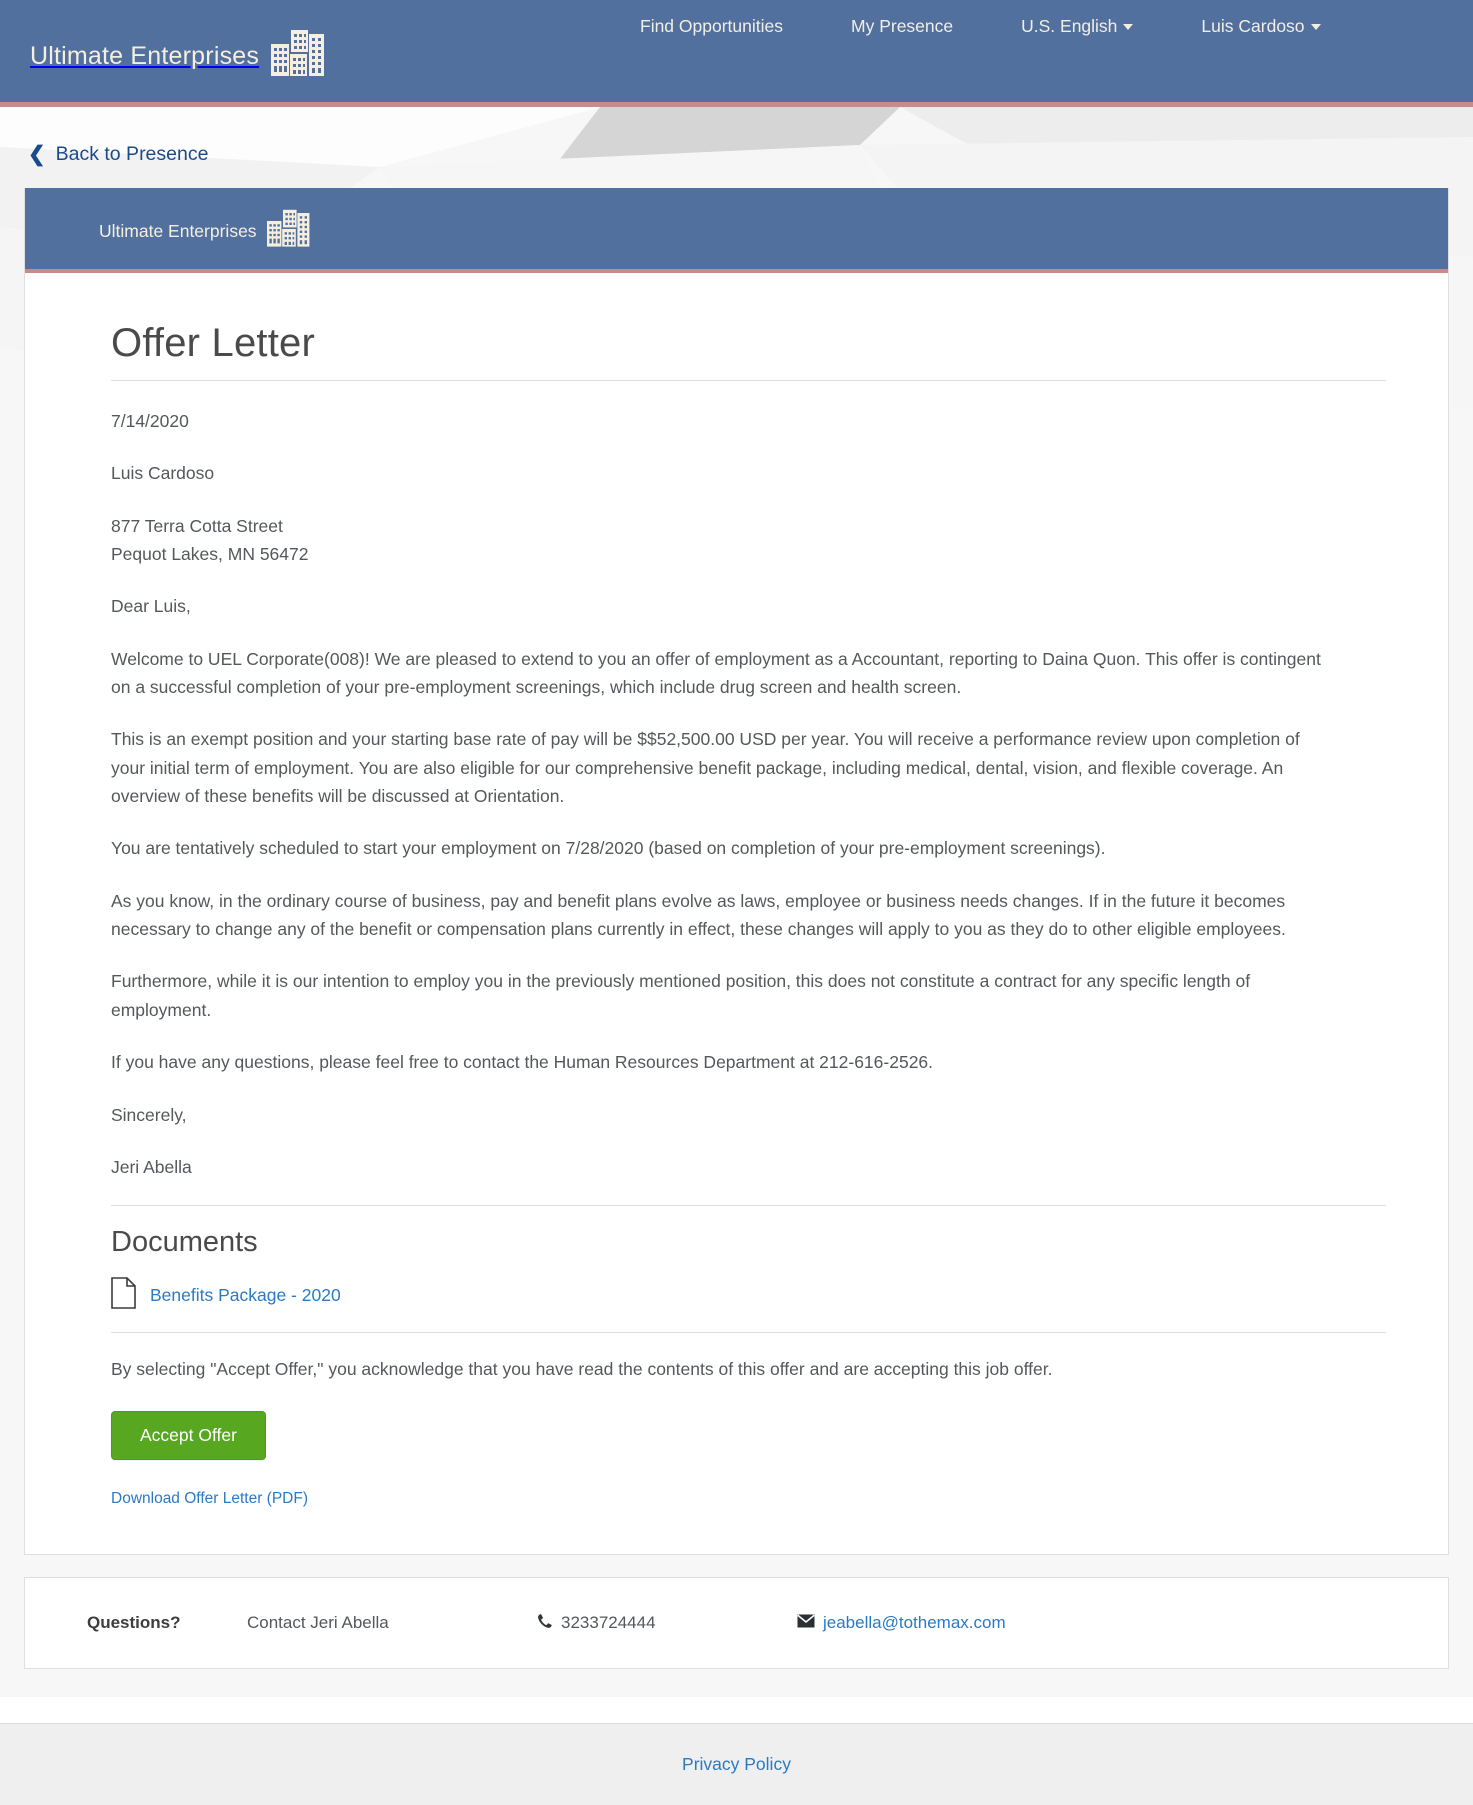 Image resolution: width=1473 pixels, height=1805 pixels. Describe the element at coordinates (178, 231) in the screenshot. I see `card-brand-name: Ultimate Enterprises` at that location.